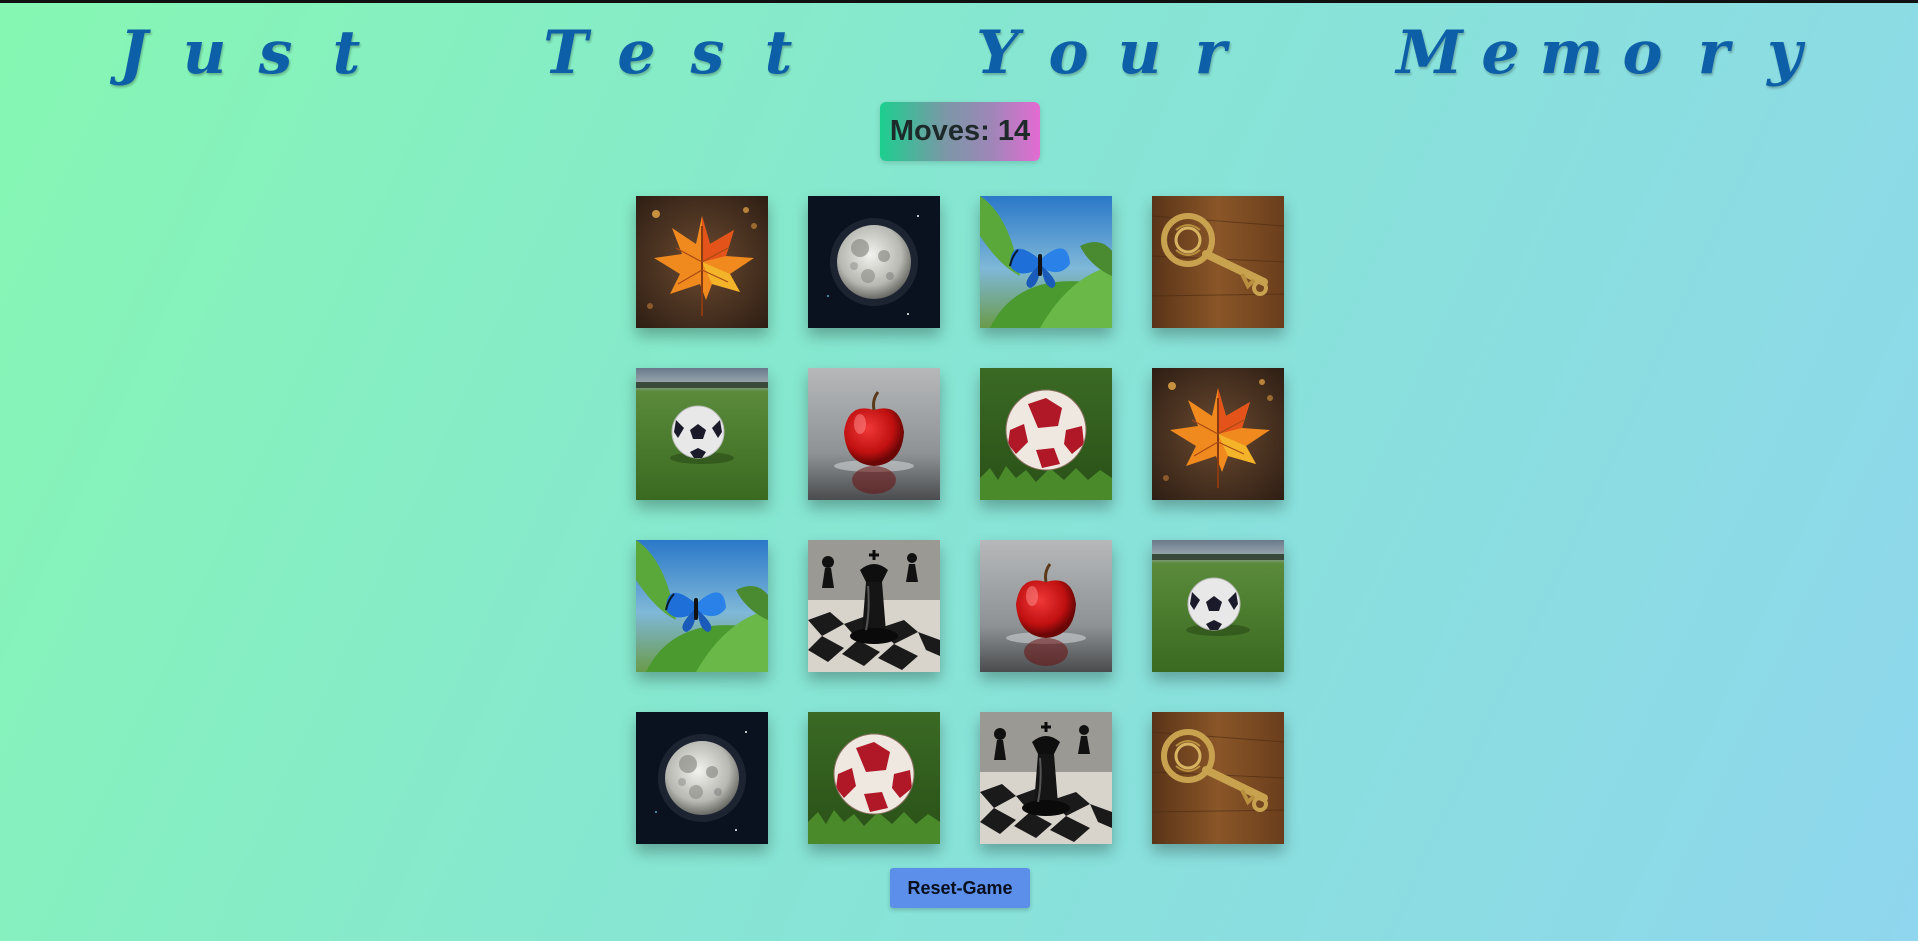 Image resolution: width=1918 pixels, height=941 pixels. Describe the element at coordinates (939, 131) in the screenshot. I see `moves-label: Moves:` at that location.